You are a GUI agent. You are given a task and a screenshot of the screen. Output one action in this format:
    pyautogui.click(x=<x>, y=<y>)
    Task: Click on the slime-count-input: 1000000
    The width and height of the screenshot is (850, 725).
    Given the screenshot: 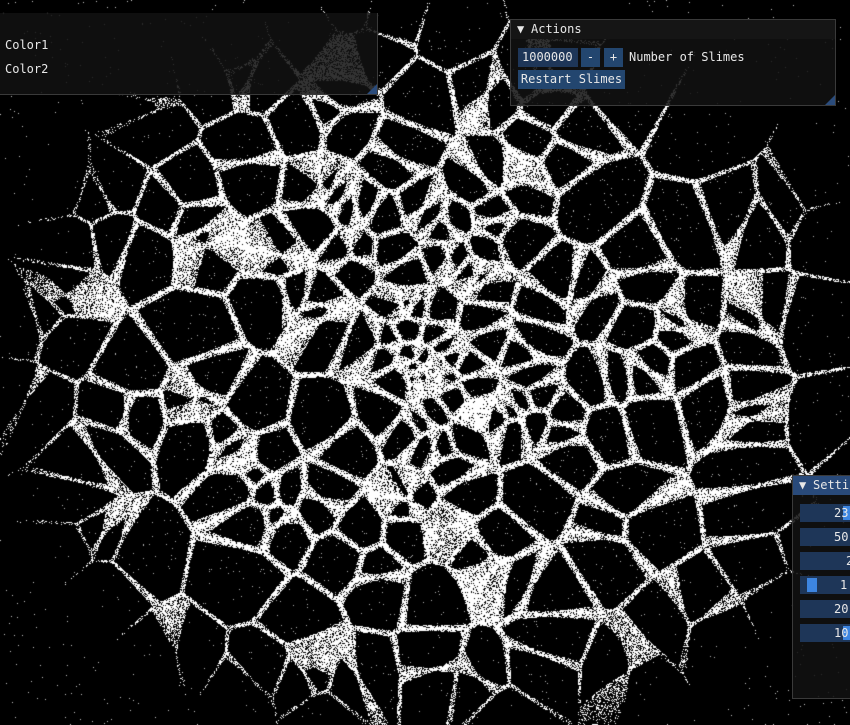 What is the action you would take?
    pyautogui.click(x=548, y=57)
    